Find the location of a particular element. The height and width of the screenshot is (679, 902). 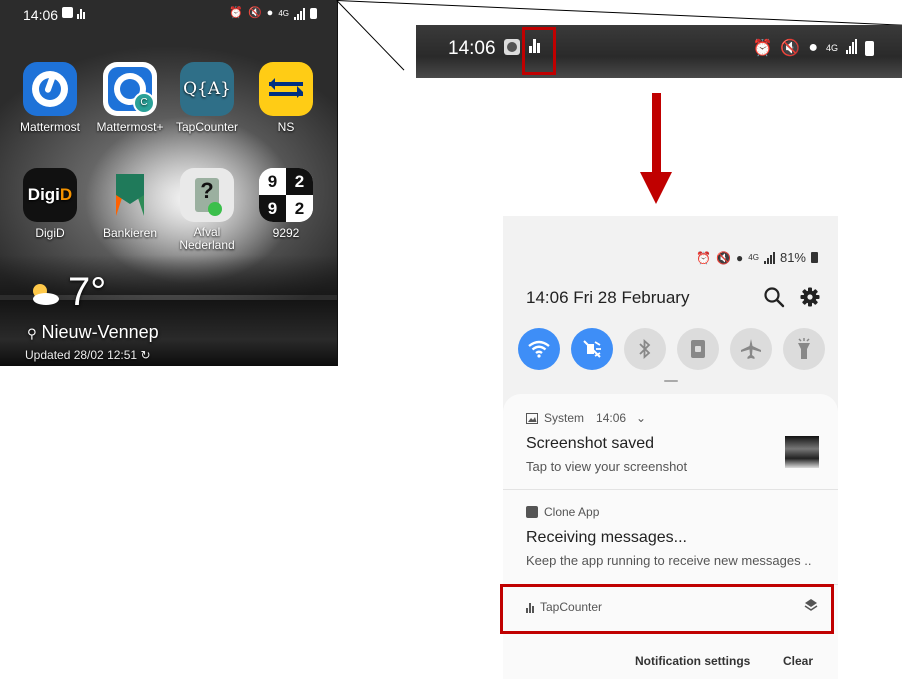

app-label: NS is located at coordinates (286, 127).